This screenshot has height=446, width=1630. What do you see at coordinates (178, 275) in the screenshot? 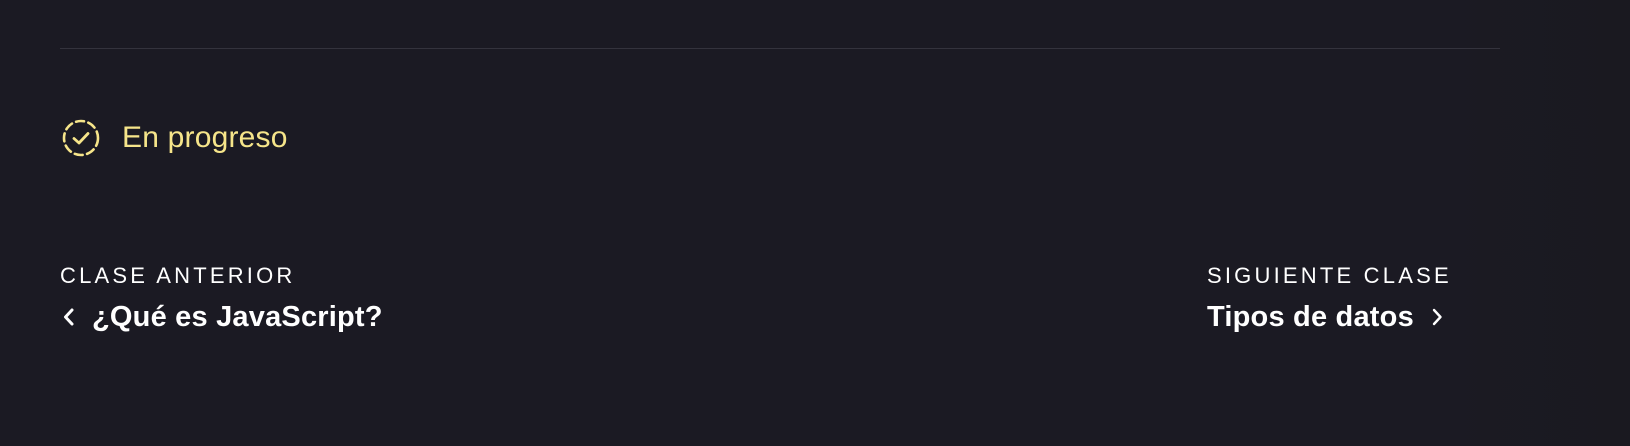
I see `previous-class-caption: CLASE ANTERIOR` at bounding box center [178, 275].